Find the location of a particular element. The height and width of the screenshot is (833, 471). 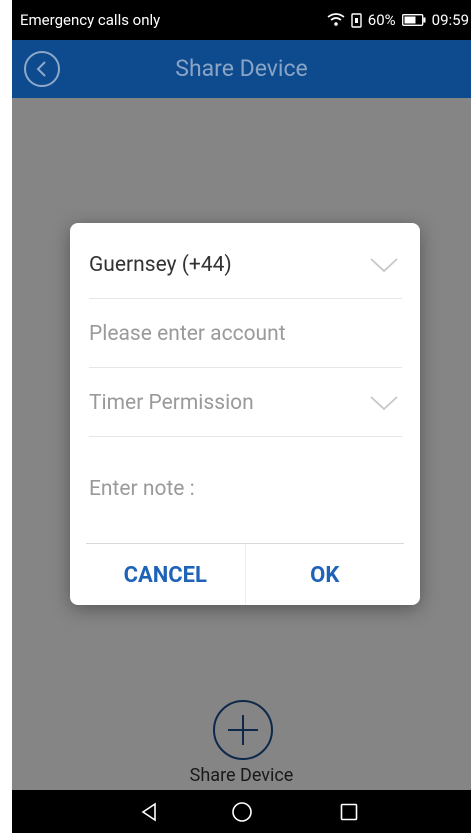

permission-select-value: Timer Permission is located at coordinates (171, 402).